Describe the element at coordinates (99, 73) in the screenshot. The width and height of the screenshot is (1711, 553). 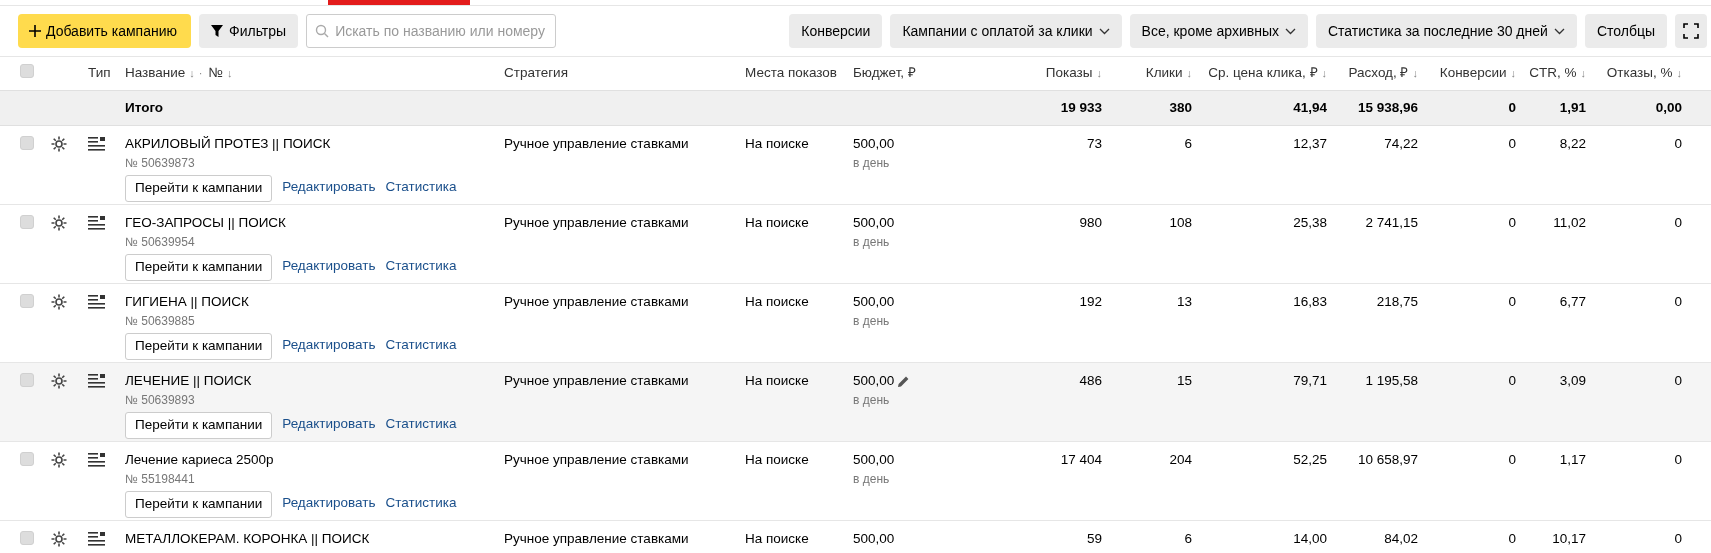
I see `column-header: Тип` at that location.